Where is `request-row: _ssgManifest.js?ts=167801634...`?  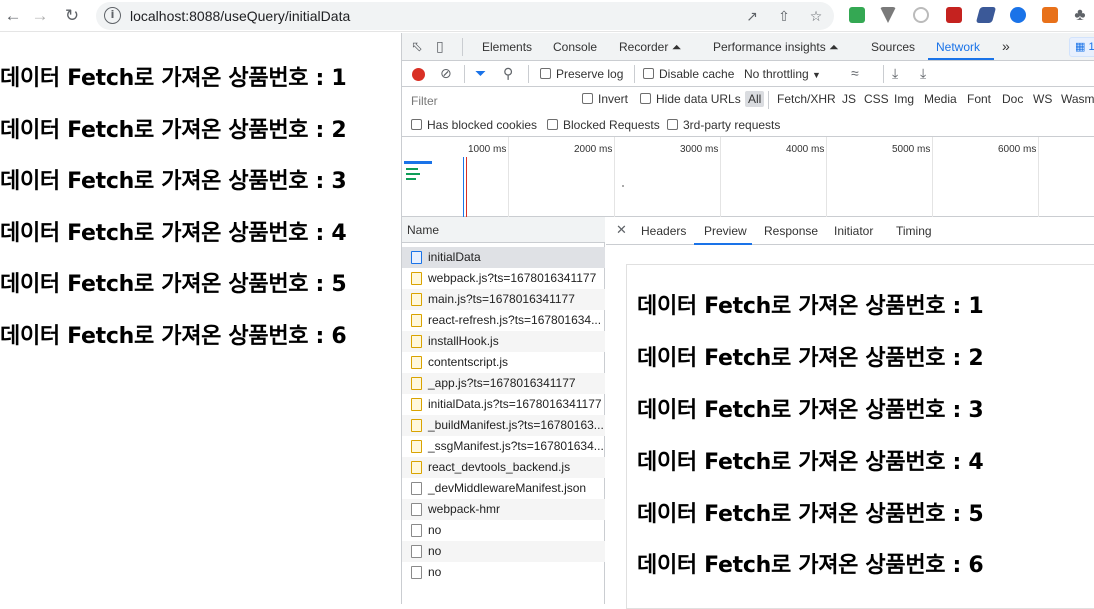 request-row: _ssgManifest.js?ts=167801634... is located at coordinates (503, 446).